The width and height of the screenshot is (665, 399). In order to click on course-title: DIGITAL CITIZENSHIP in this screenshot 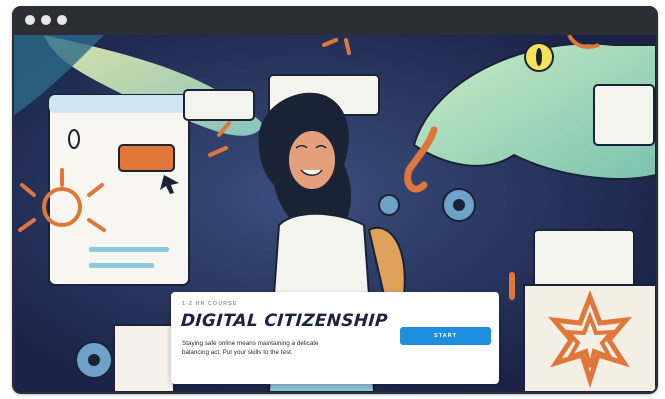, I will do `click(284, 321)`.